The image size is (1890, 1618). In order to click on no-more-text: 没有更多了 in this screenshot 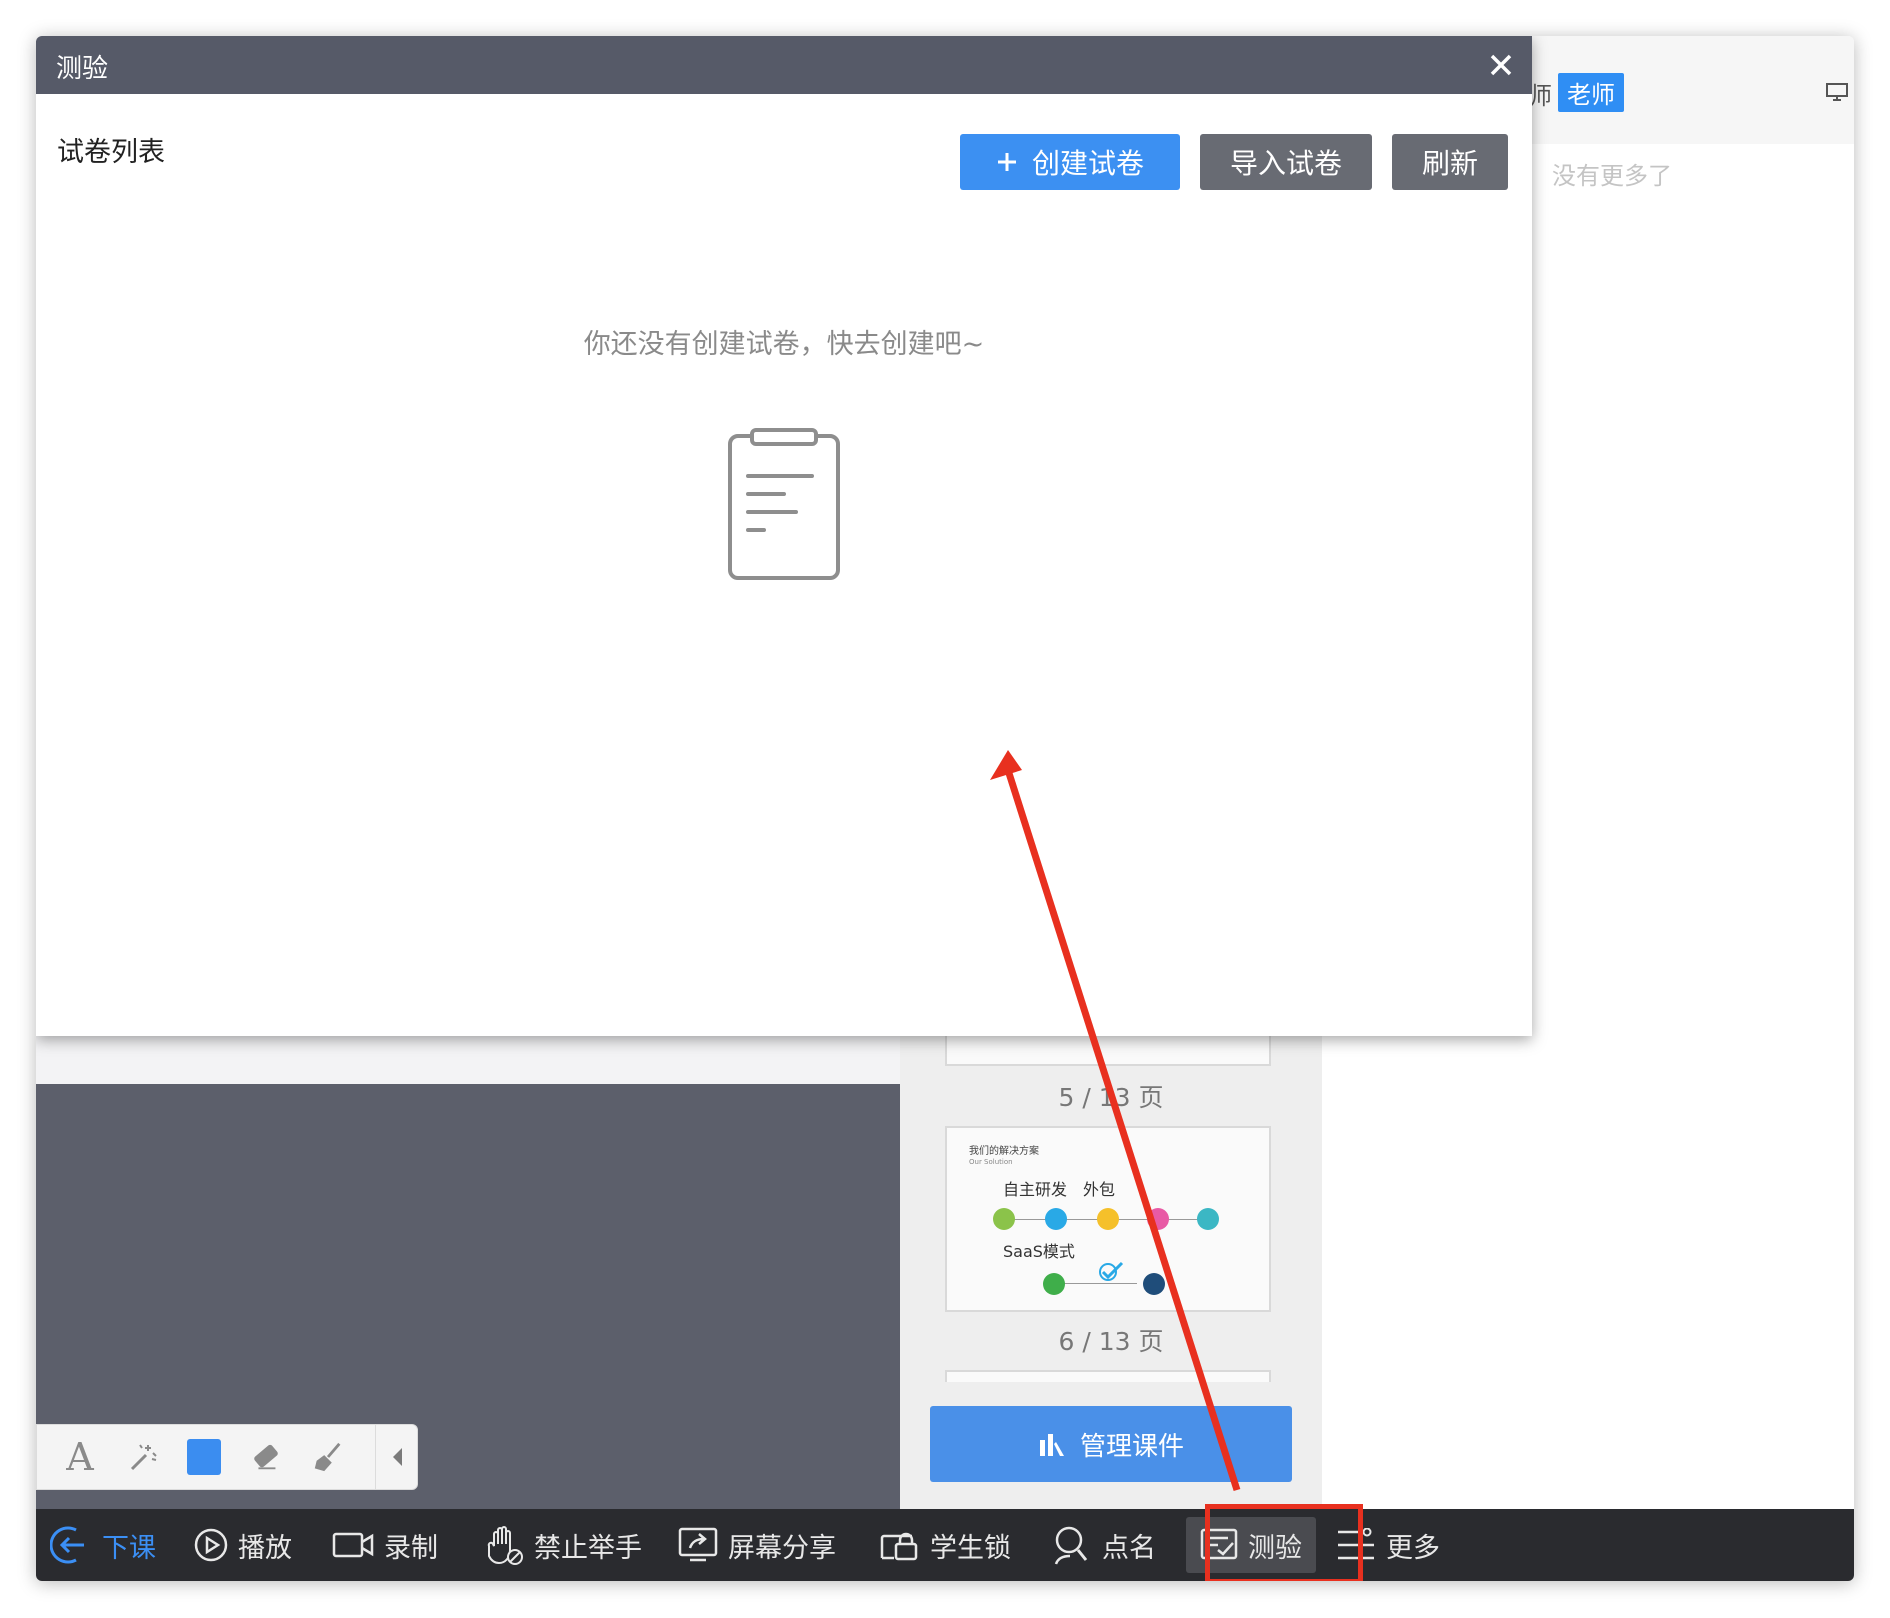, I will do `click(1612, 176)`.